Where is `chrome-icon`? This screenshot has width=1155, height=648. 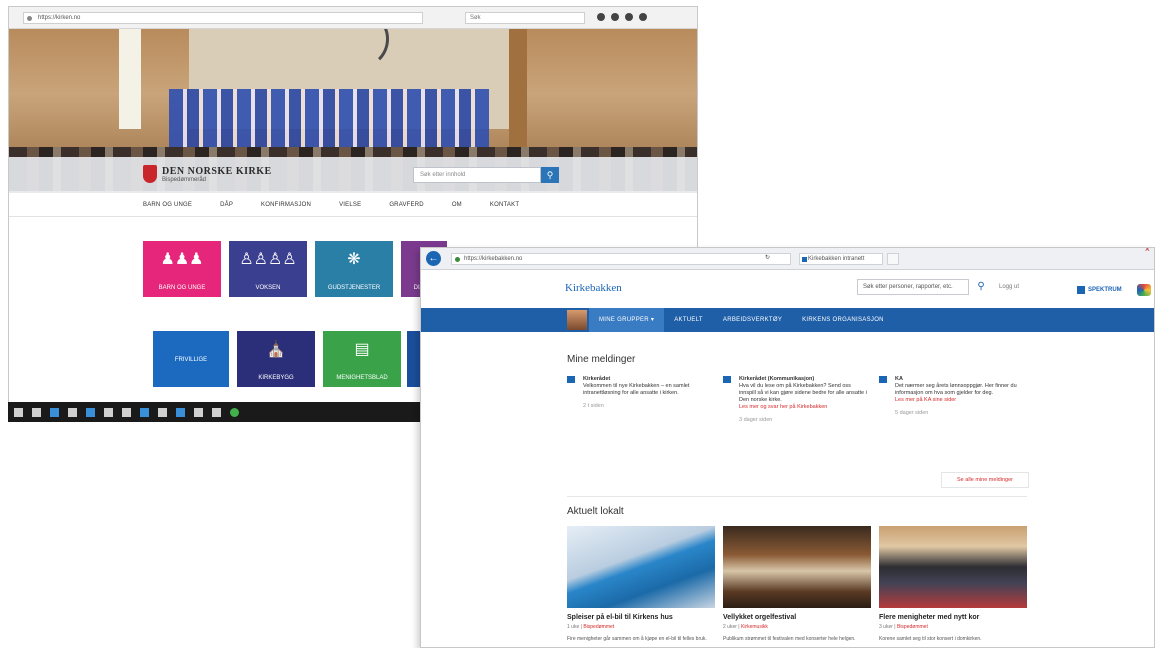 chrome-icon is located at coordinates (234, 412).